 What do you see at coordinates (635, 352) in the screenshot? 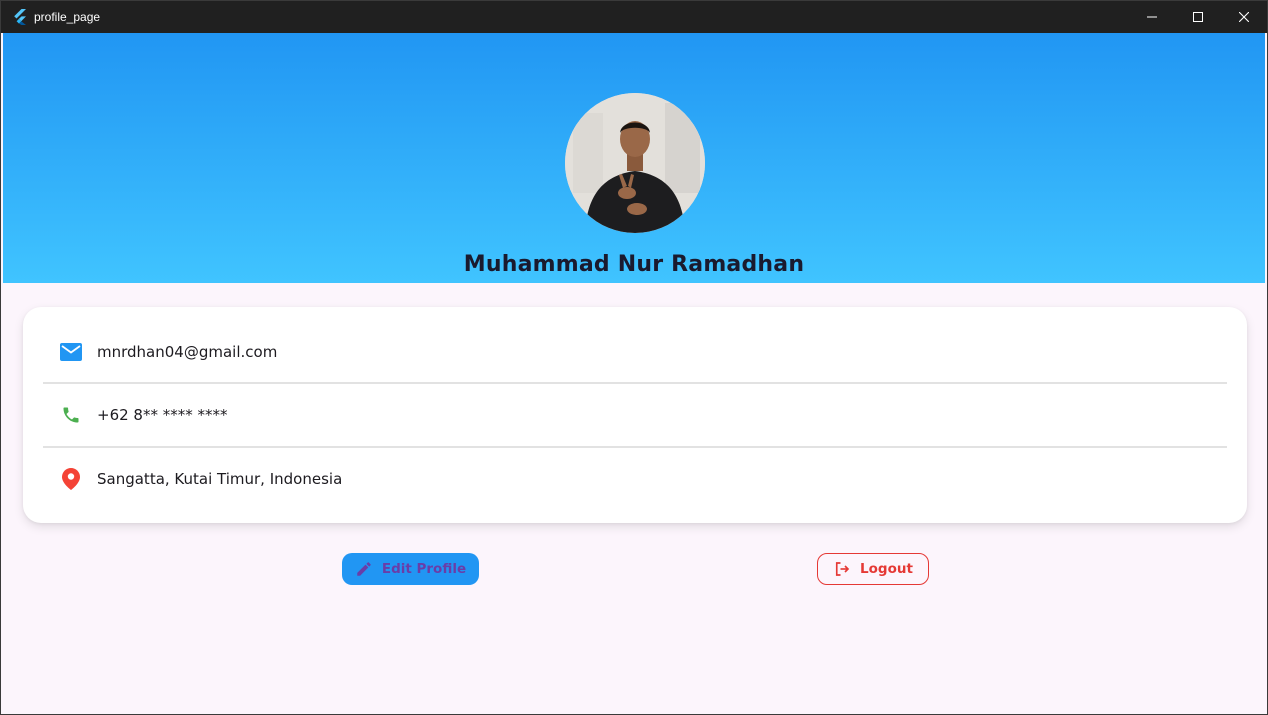
I see `email-row: mnrdhan04@gmail.com` at bounding box center [635, 352].